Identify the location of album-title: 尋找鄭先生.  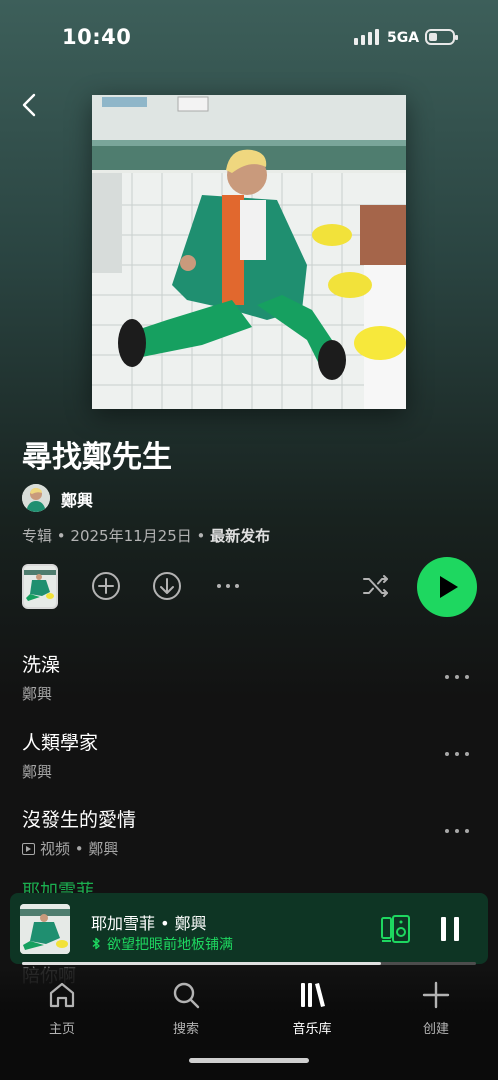
(97, 457).